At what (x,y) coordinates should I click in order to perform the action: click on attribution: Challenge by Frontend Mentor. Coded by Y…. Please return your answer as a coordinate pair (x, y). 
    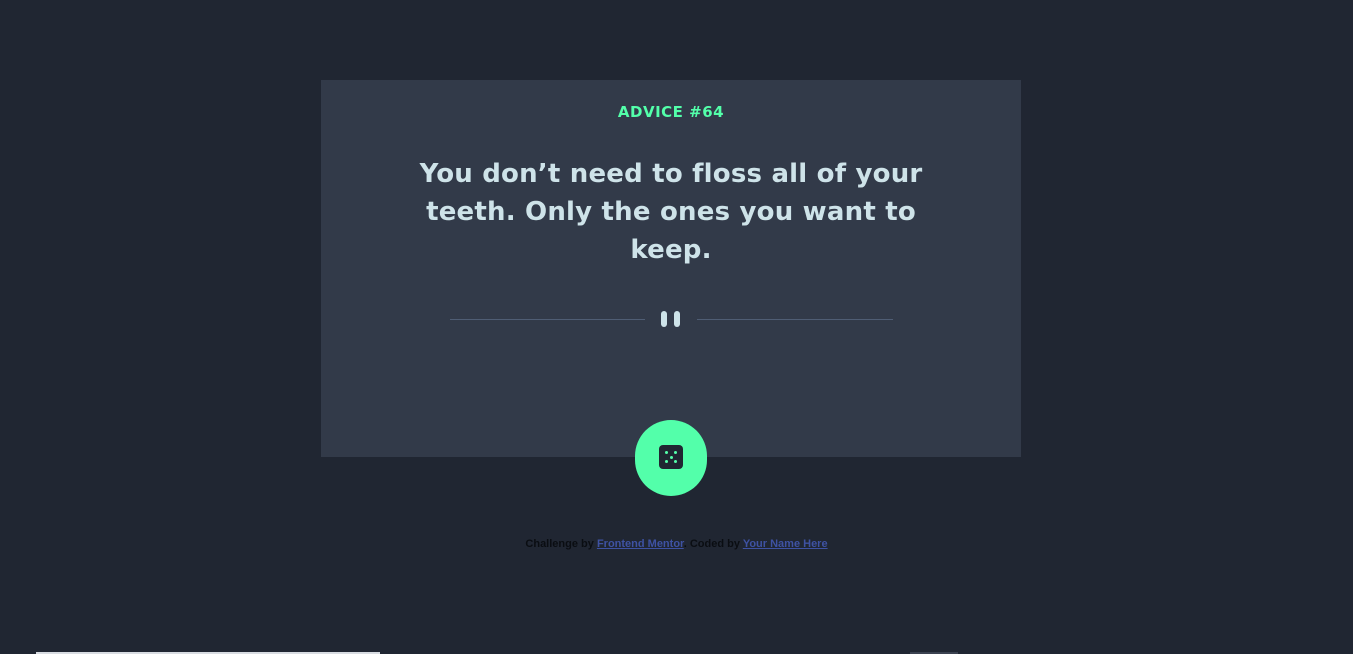
    Looking at the image, I should click on (676, 544).